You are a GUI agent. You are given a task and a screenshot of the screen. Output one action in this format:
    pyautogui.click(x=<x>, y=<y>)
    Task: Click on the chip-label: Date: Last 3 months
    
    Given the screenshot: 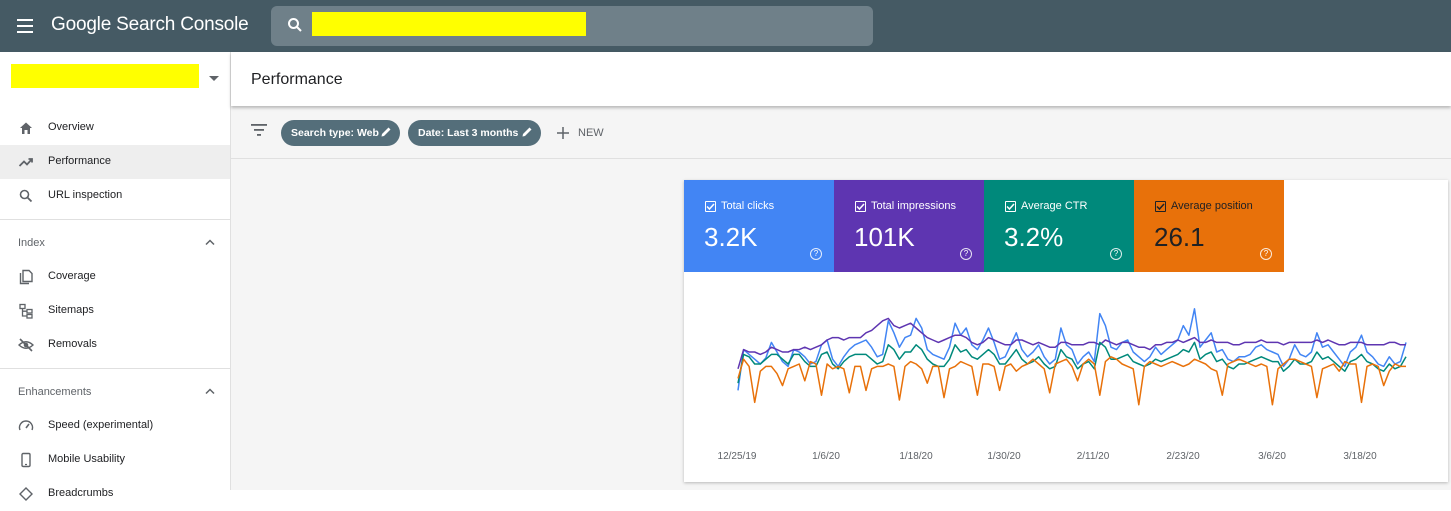 What is the action you would take?
    pyautogui.click(x=468, y=133)
    